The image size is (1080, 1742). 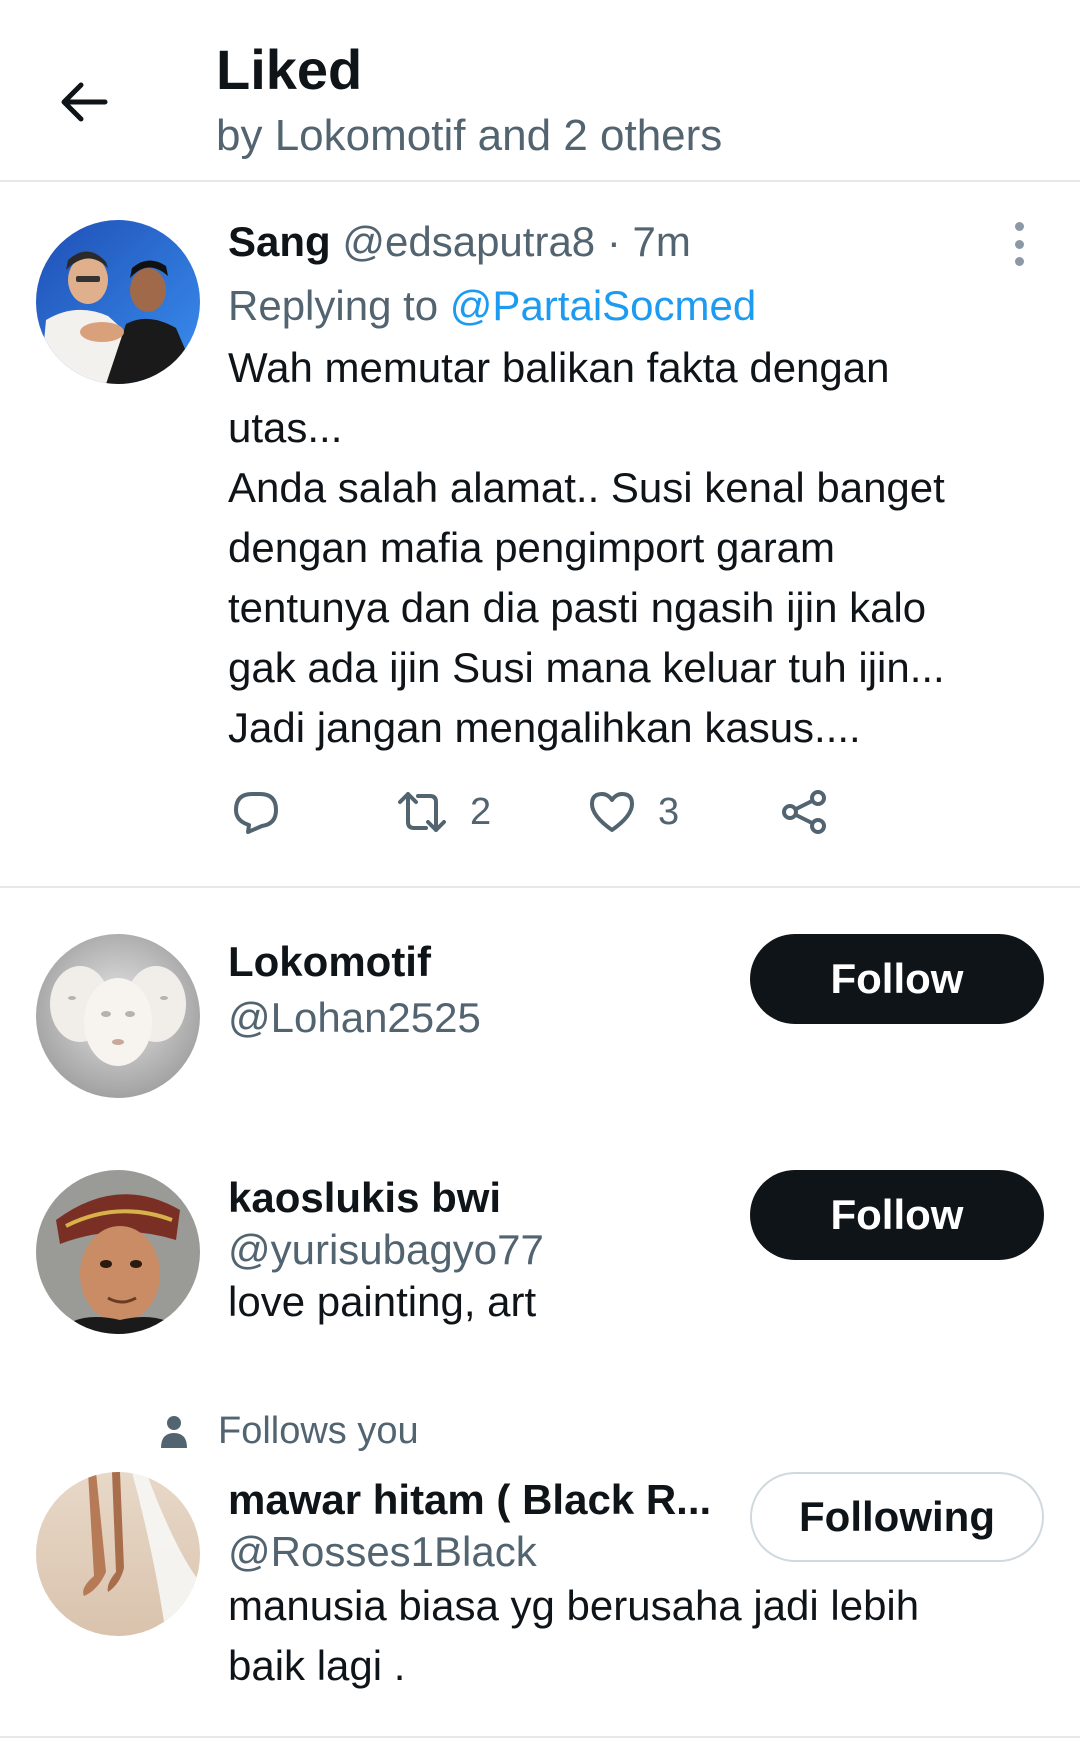 What do you see at coordinates (574, 1605) in the screenshot?
I see `user-bio-line: manusia biasa yg berusaha jadi lebih` at bounding box center [574, 1605].